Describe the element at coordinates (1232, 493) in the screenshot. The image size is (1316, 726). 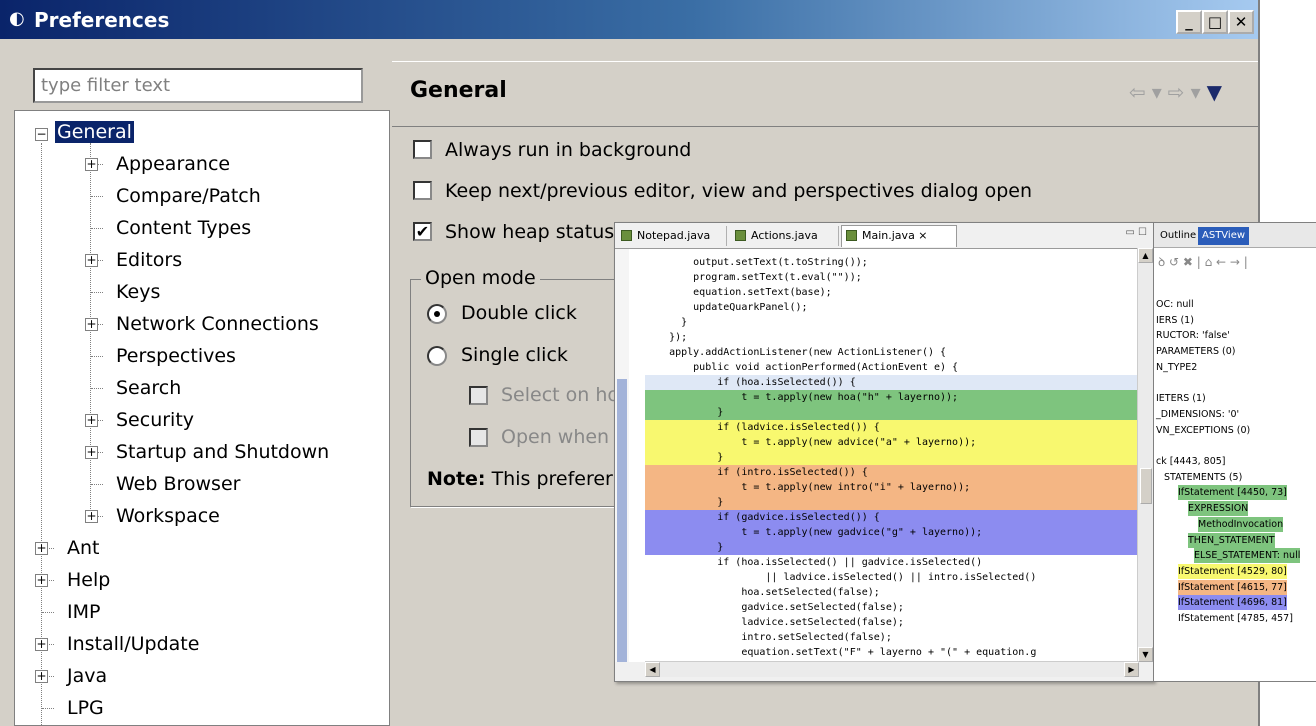
I see `ast-node: IfStatement [4450, 73]` at that location.